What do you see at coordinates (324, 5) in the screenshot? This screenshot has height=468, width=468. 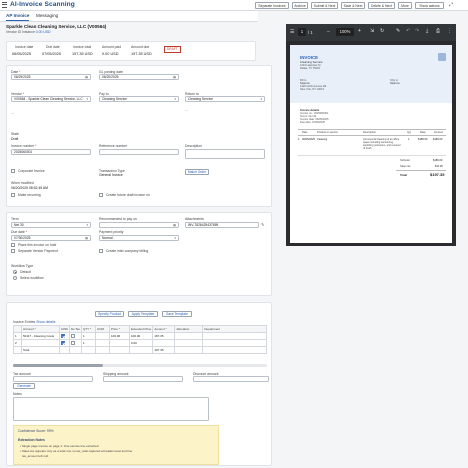 I see `submit-next-button: Submit & Next` at bounding box center [324, 5].